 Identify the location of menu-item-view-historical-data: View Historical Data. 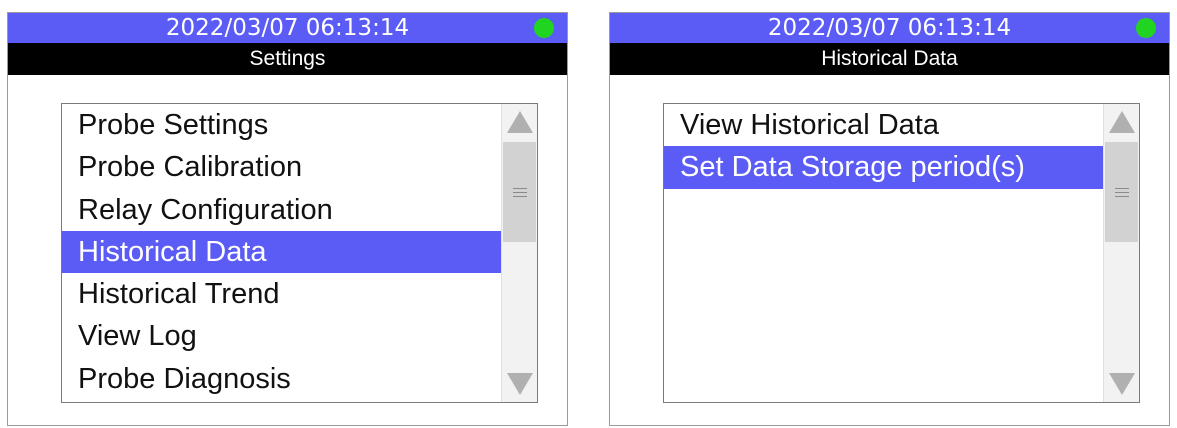
(883, 125).